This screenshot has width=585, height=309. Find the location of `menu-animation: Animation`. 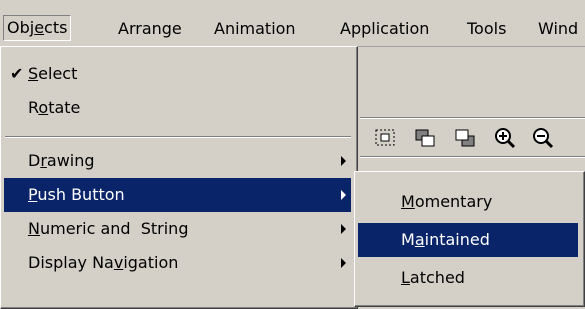

menu-animation: Animation is located at coordinates (255, 29).